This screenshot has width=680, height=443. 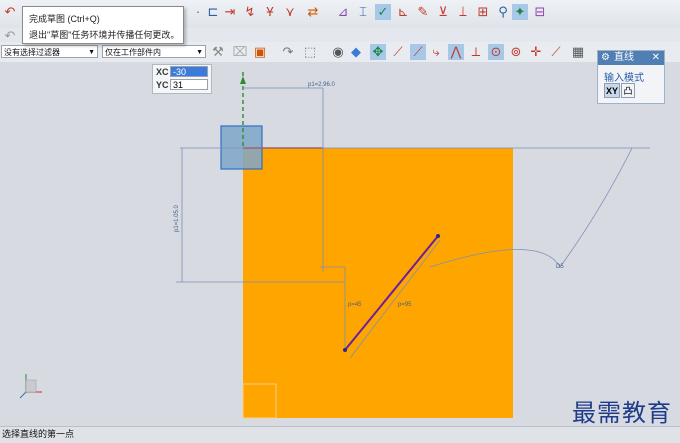 I want to click on line-dialog: ⚙ 直线 ✕ 输入模式 XY 凸, so click(x=631, y=77).